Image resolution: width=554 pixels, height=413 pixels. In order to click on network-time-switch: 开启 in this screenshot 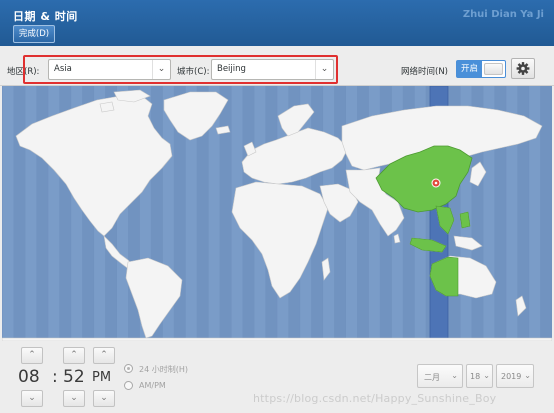, I will do `click(481, 69)`.